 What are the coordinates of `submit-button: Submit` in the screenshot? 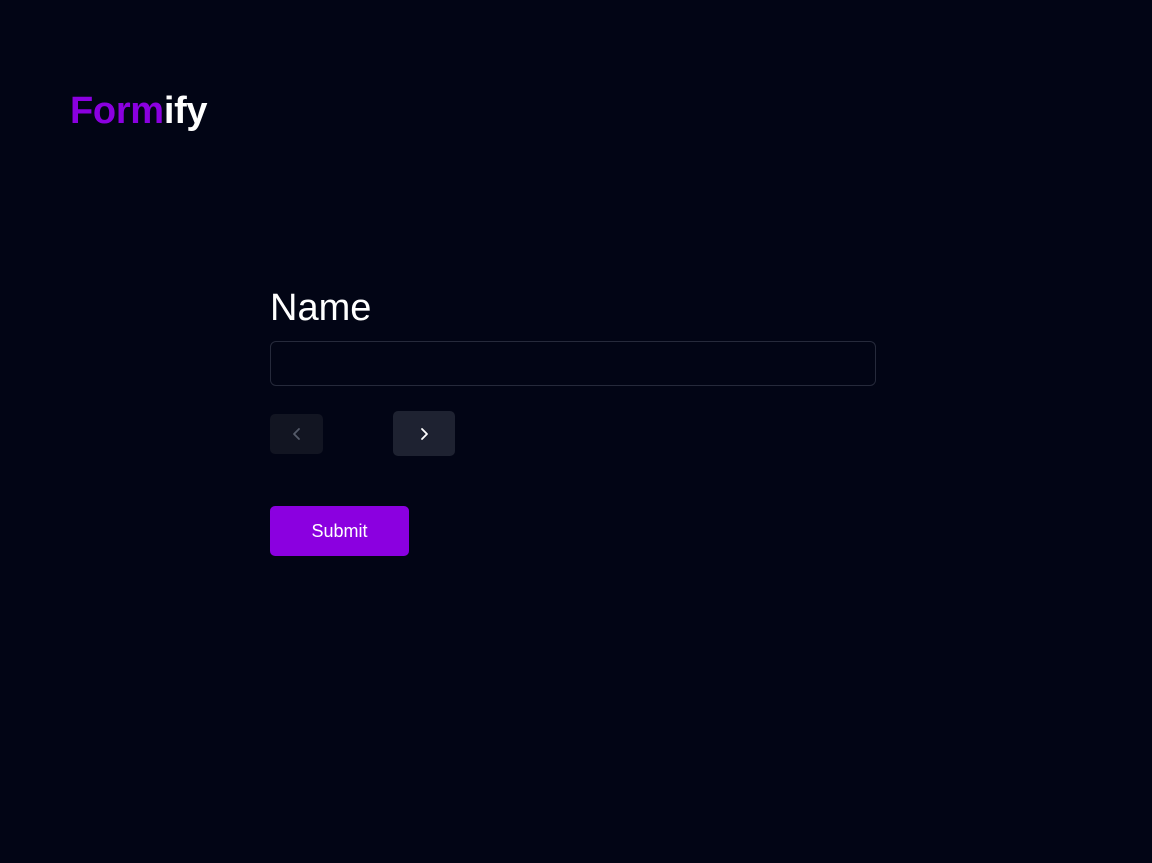 It's located at (339, 531).